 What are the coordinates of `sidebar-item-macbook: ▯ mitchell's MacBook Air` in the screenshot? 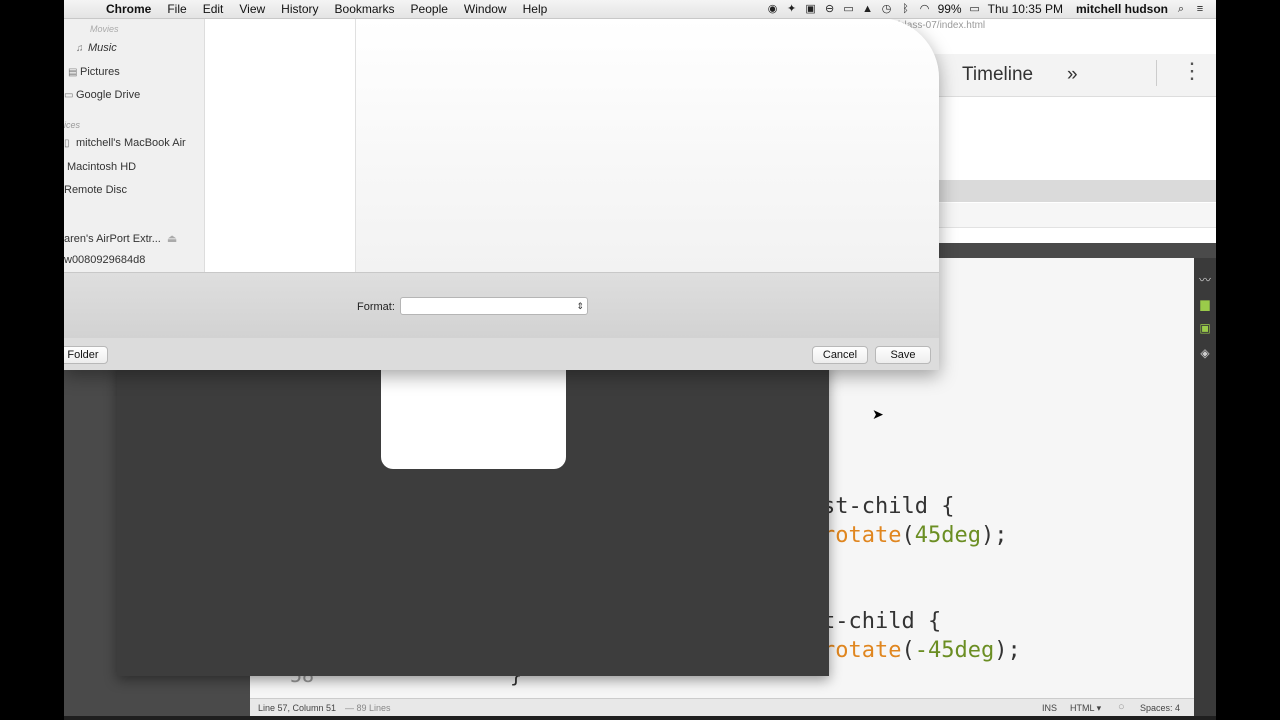 It's located at (125, 143).